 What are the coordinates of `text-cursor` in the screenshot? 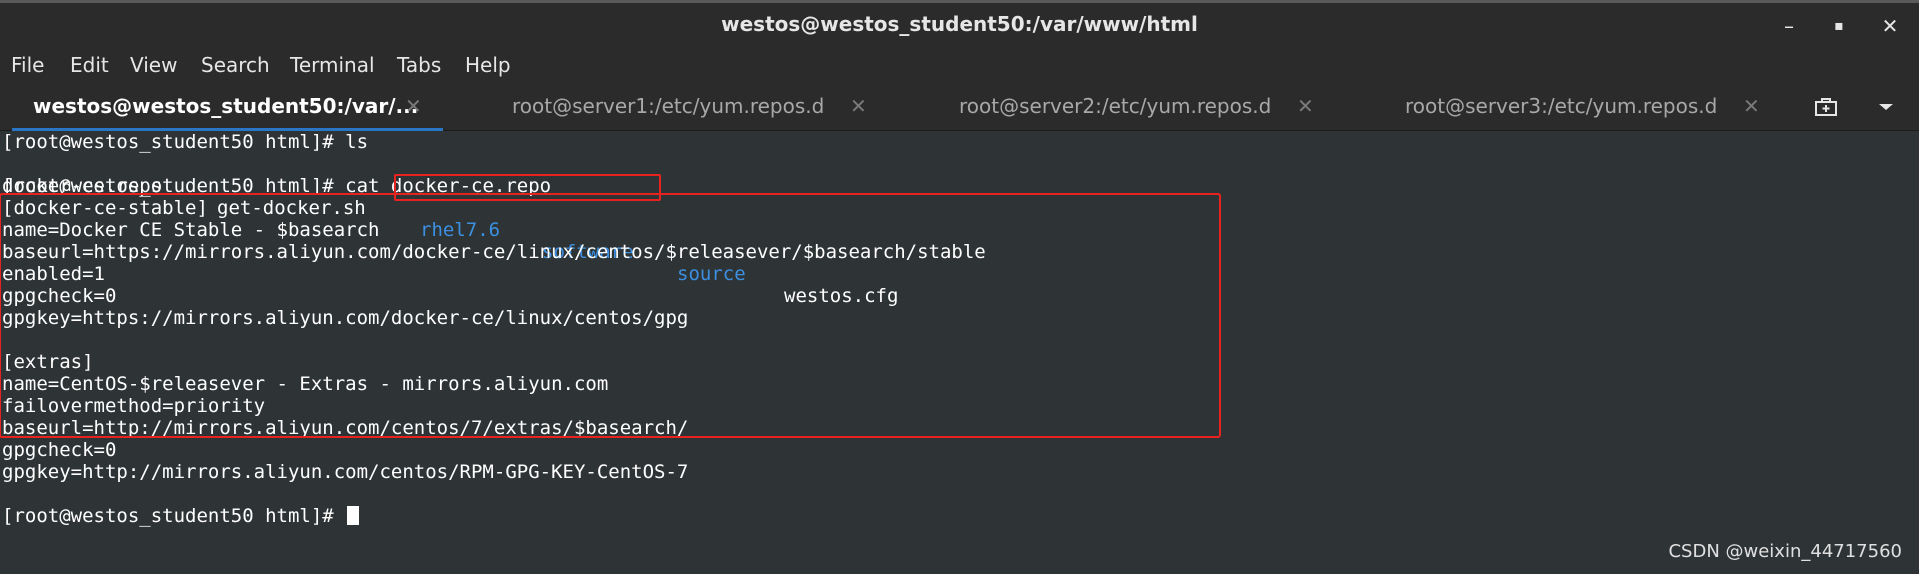 It's located at (353, 515).